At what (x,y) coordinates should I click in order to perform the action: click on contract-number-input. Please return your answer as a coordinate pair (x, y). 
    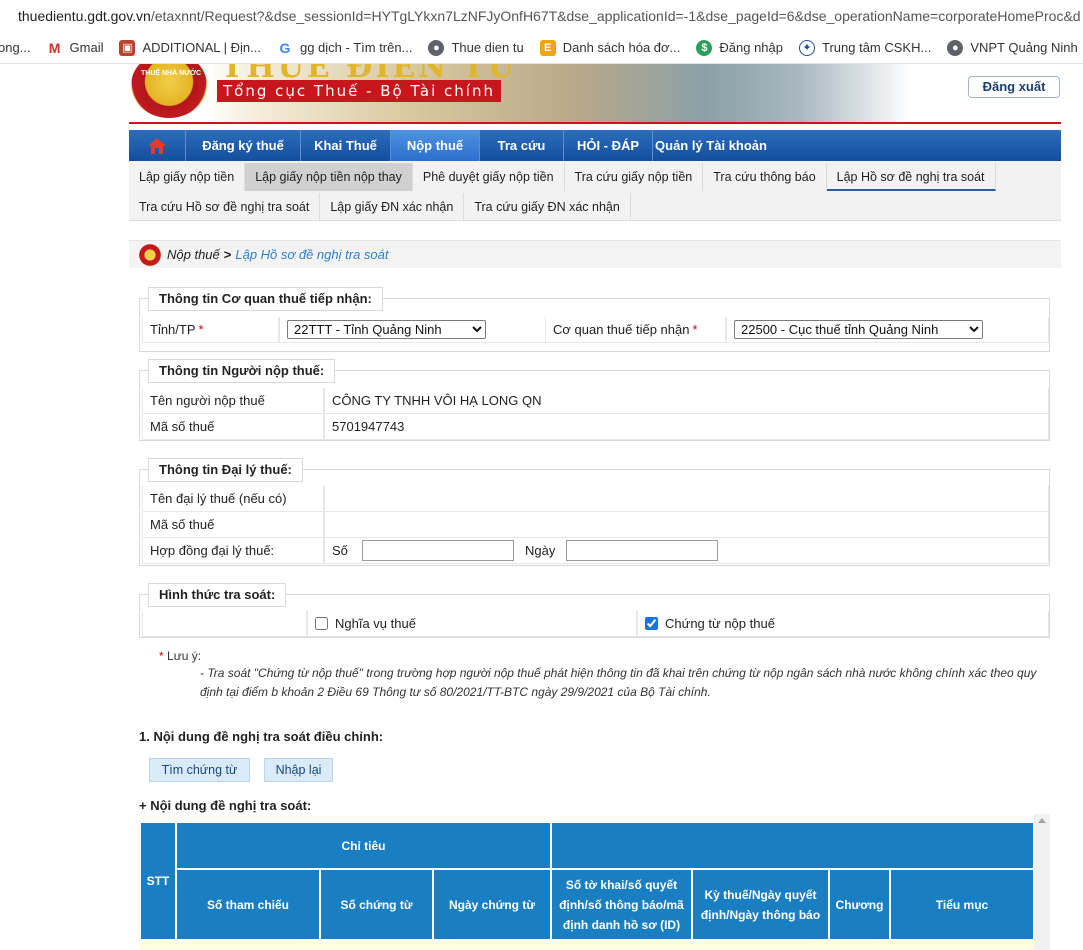
    Looking at the image, I should click on (438, 550).